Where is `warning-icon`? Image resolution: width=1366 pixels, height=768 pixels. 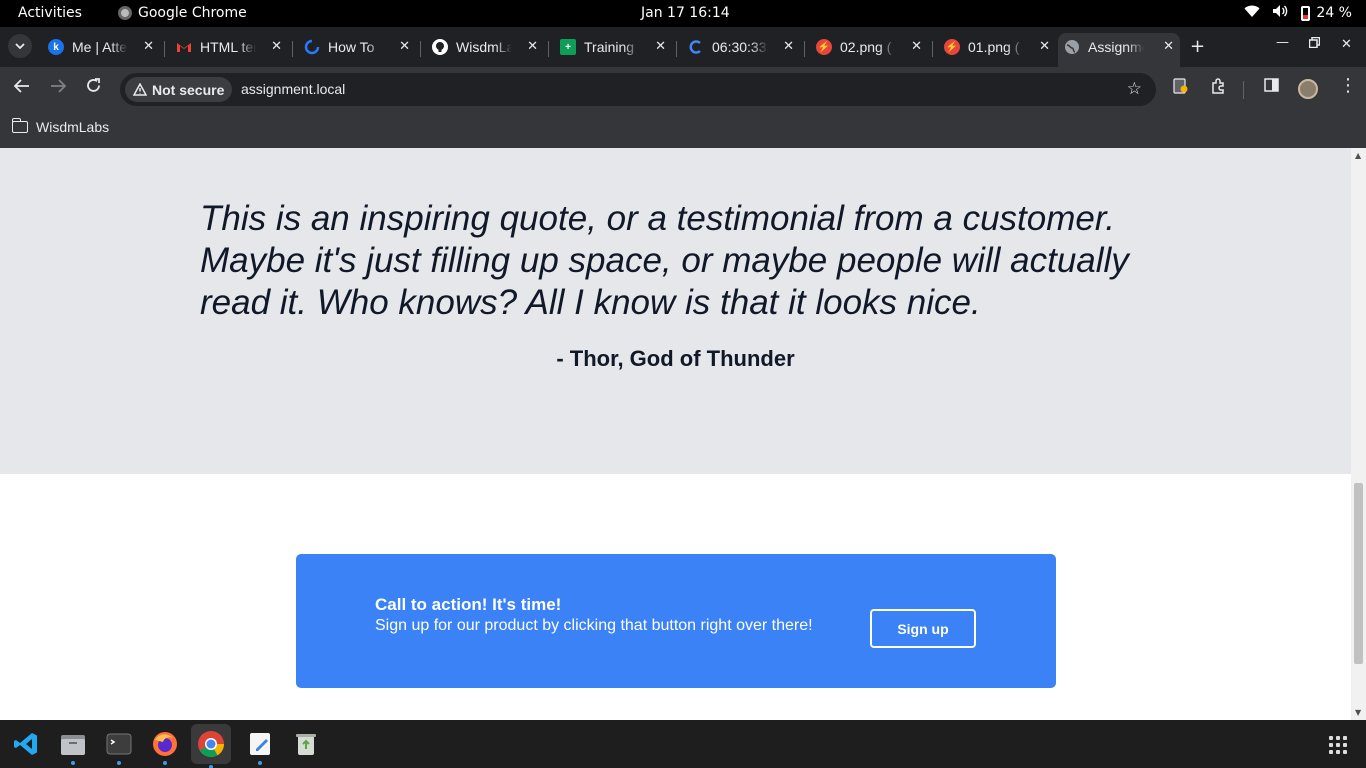 warning-icon is located at coordinates (140, 89).